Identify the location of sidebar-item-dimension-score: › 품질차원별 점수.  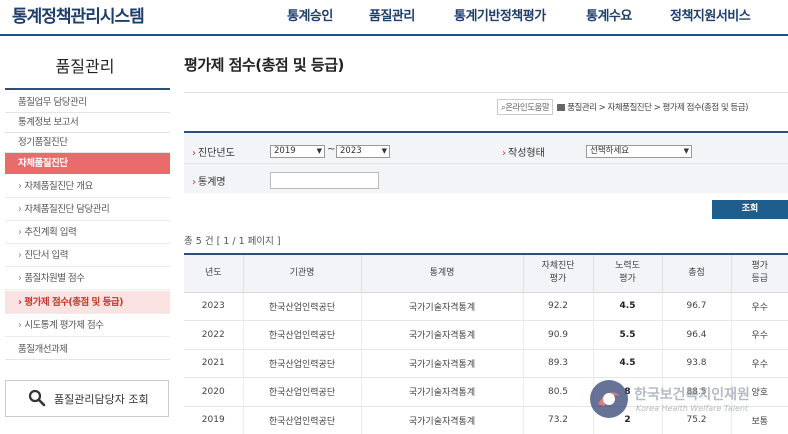
(87, 278).